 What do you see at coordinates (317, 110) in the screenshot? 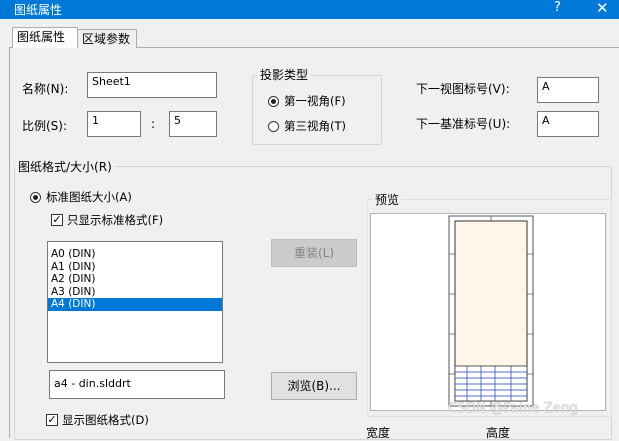
I see `projection-type-group` at bounding box center [317, 110].